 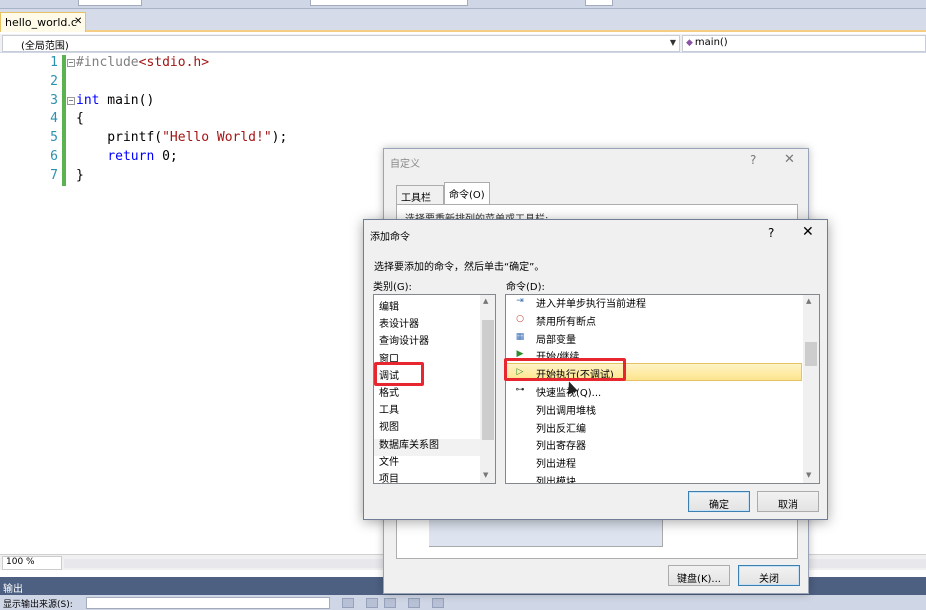 What do you see at coordinates (390, 237) in the screenshot?
I see `dialog-title: 添加命令` at bounding box center [390, 237].